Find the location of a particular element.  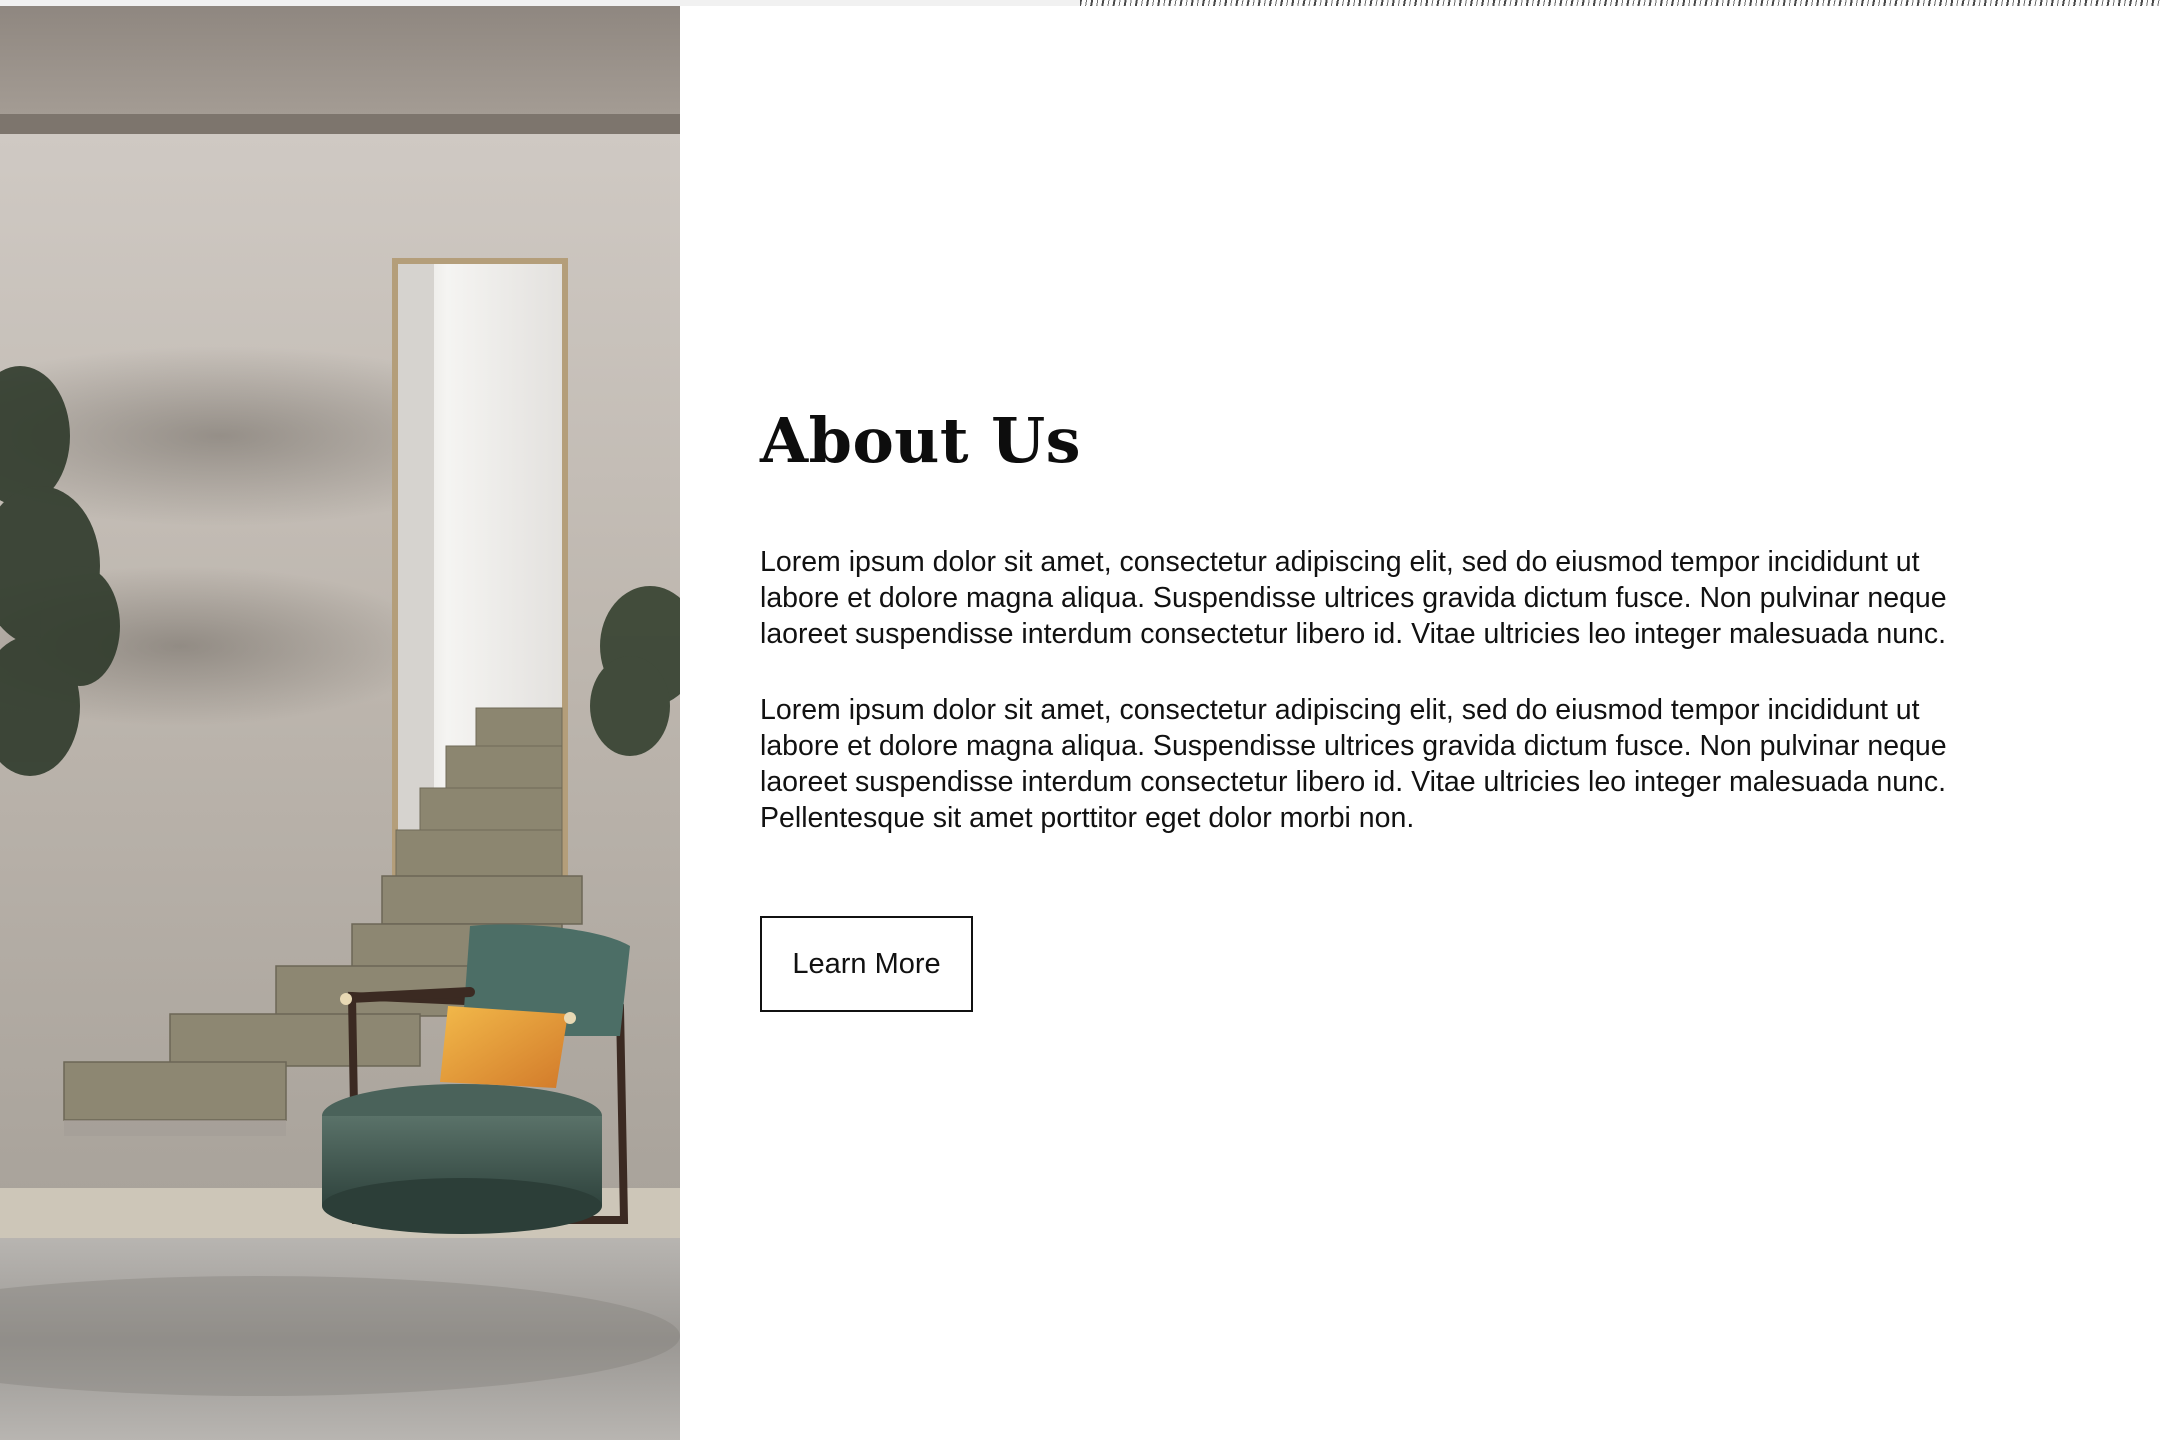

top-texture-strip is located at coordinates (1620, 3).